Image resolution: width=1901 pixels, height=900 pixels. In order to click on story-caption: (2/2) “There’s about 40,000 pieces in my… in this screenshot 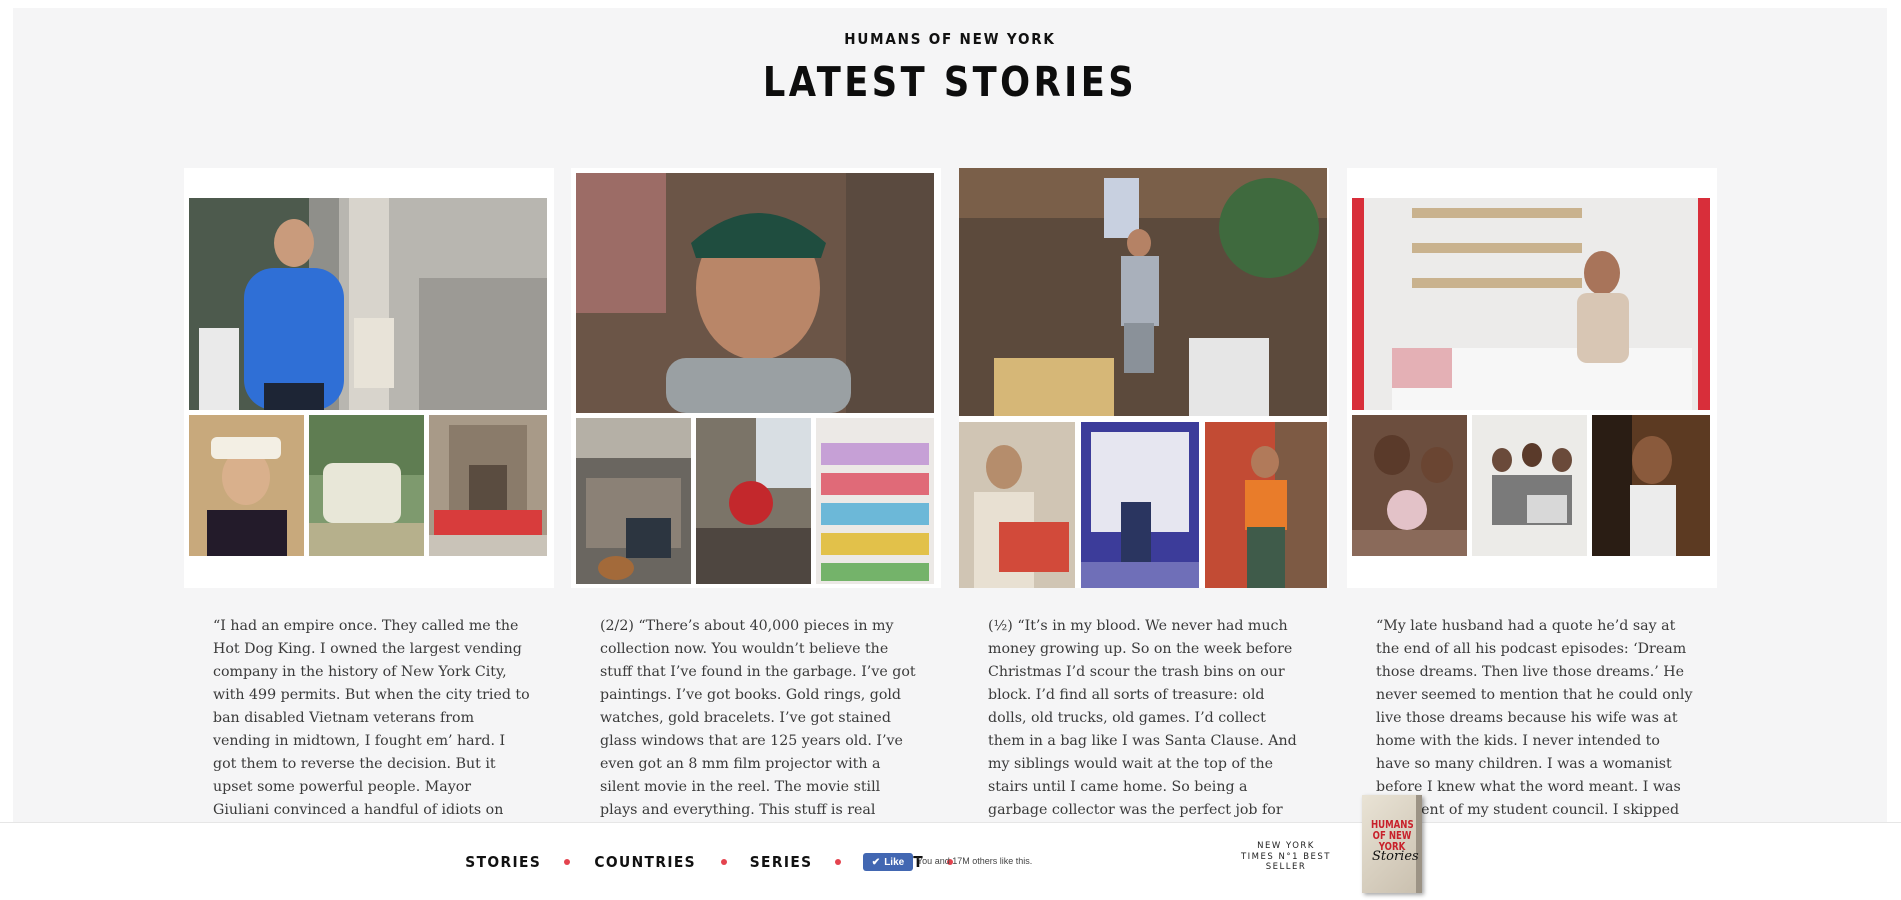, I will do `click(759, 730)`.